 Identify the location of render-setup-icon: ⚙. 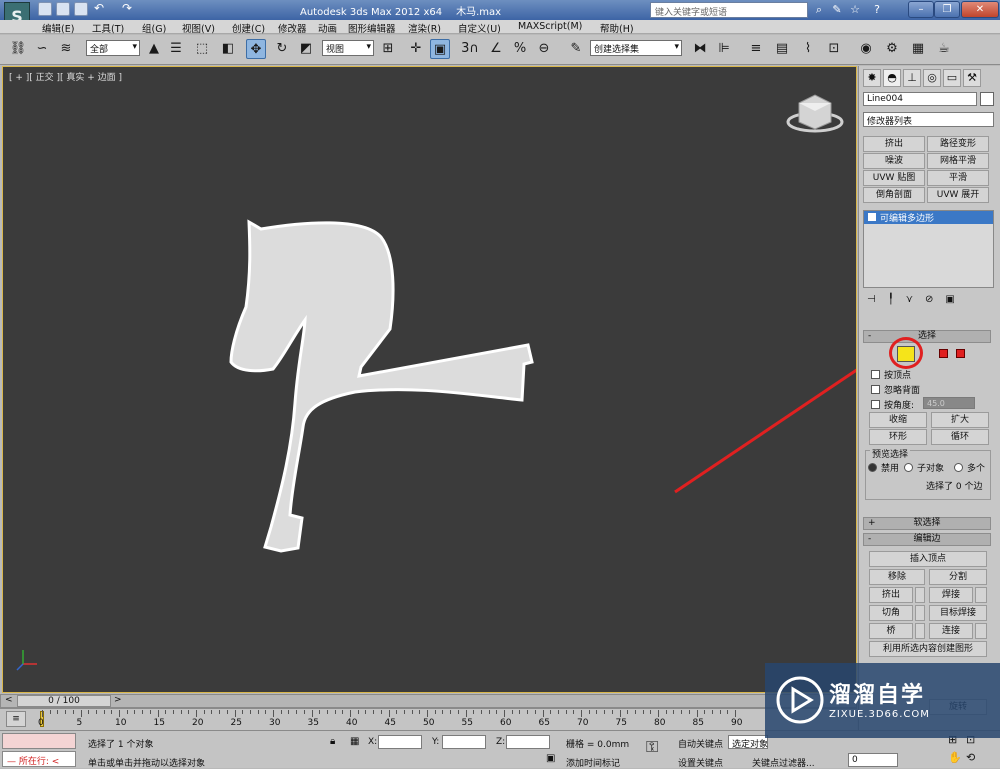
(892, 49).